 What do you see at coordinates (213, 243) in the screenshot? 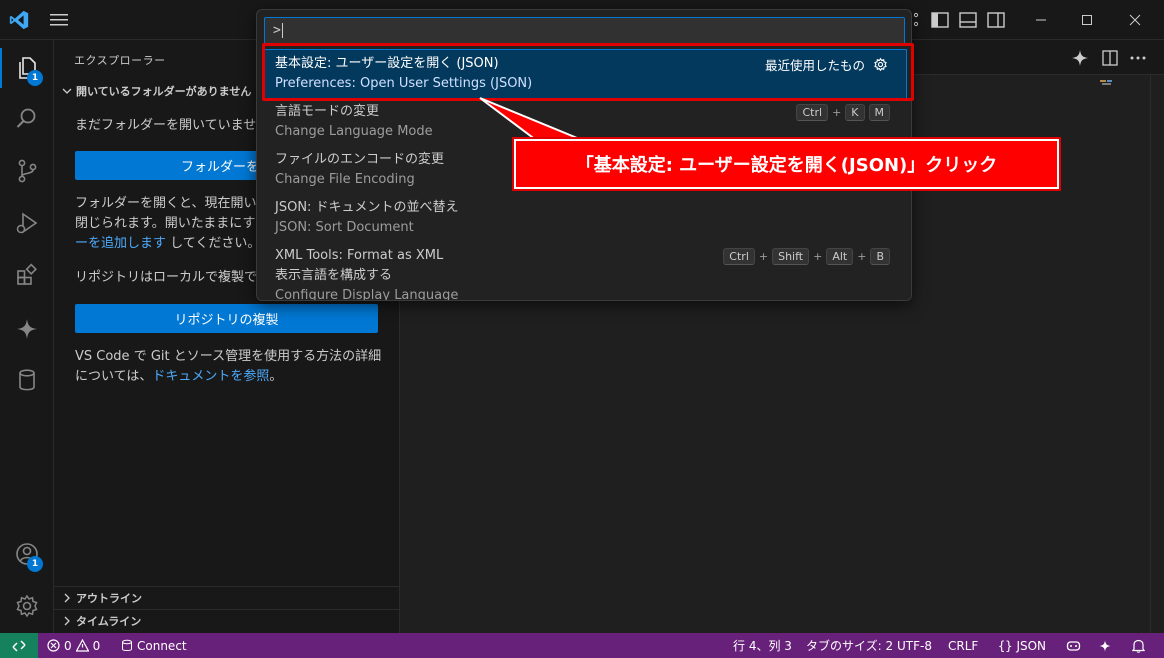
I see `desc-line-3-rest: してください。` at bounding box center [213, 243].